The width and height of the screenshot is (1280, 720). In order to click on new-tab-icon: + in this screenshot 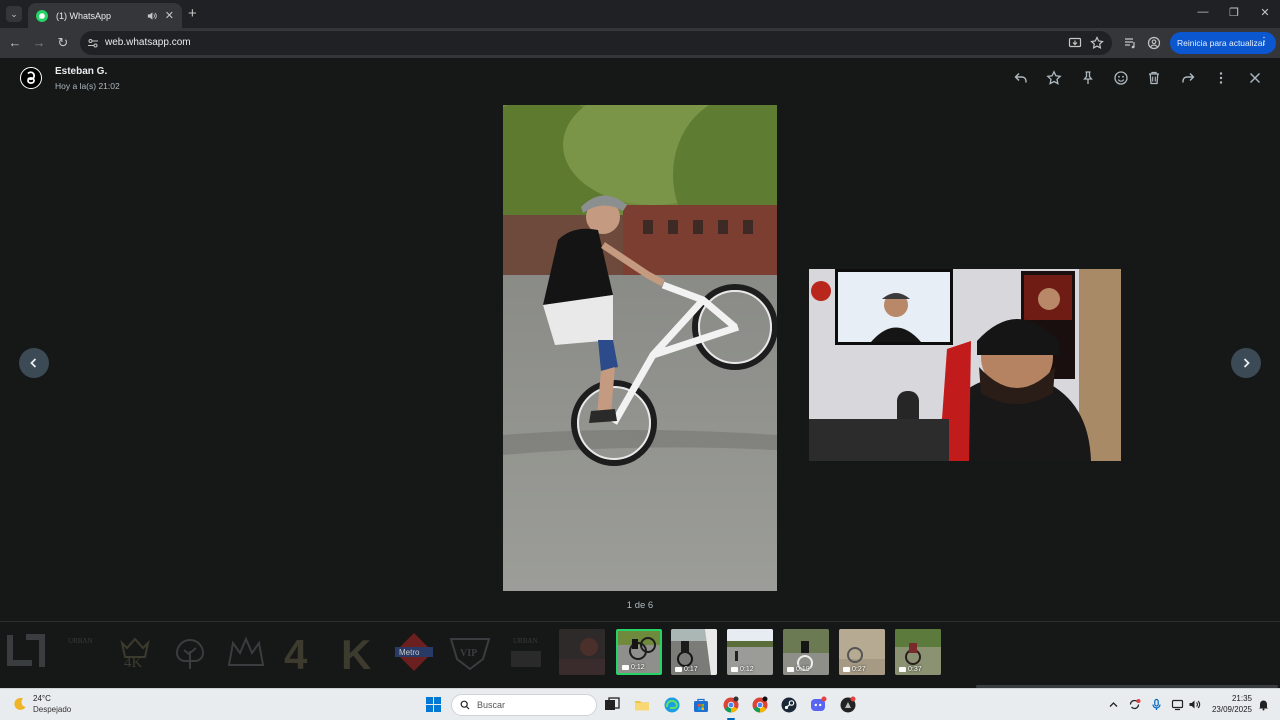, I will do `click(192, 13)`.